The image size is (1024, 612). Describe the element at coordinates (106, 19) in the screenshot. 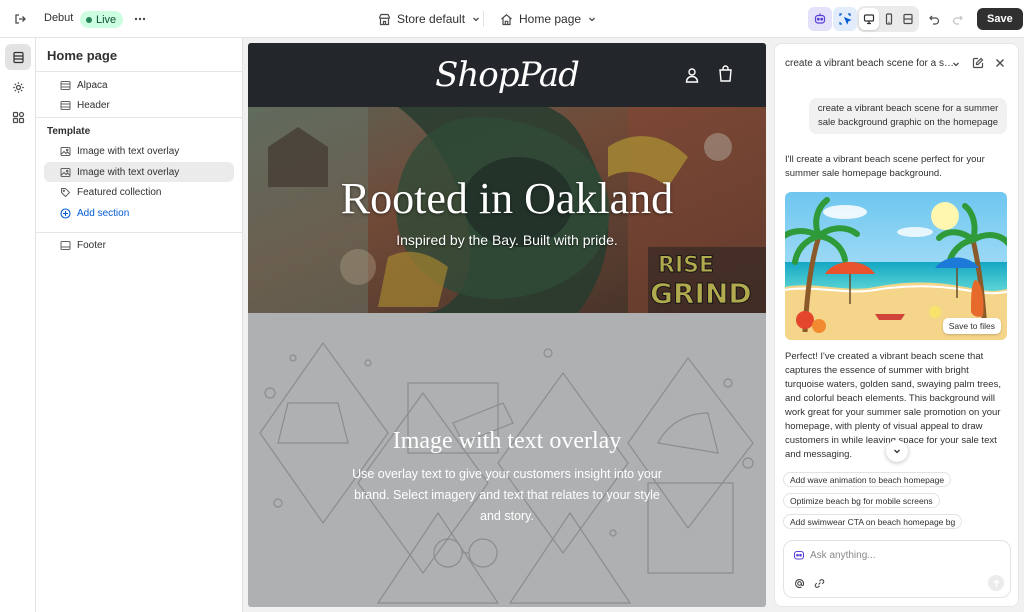

I see `live-badge-label: Live` at that location.